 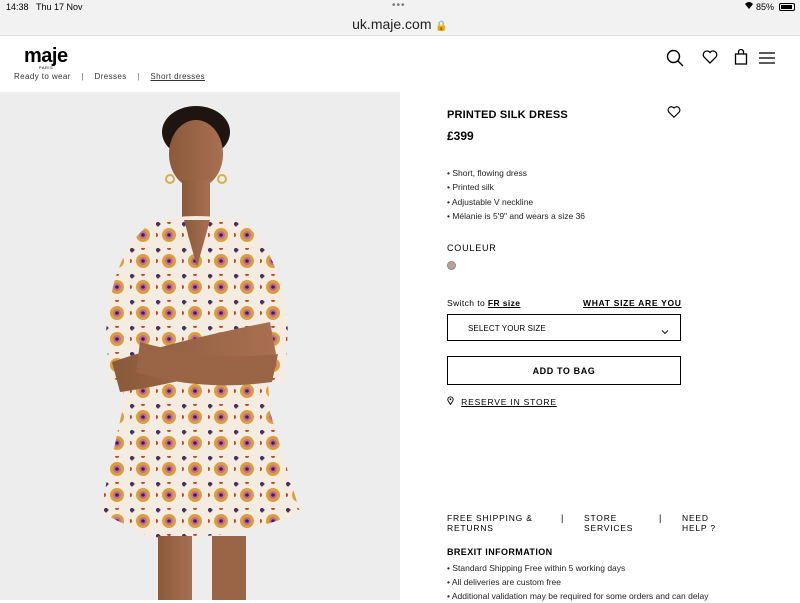 I want to click on reserve-in-store: RESERVE IN STORE, so click(x=502, y=401).